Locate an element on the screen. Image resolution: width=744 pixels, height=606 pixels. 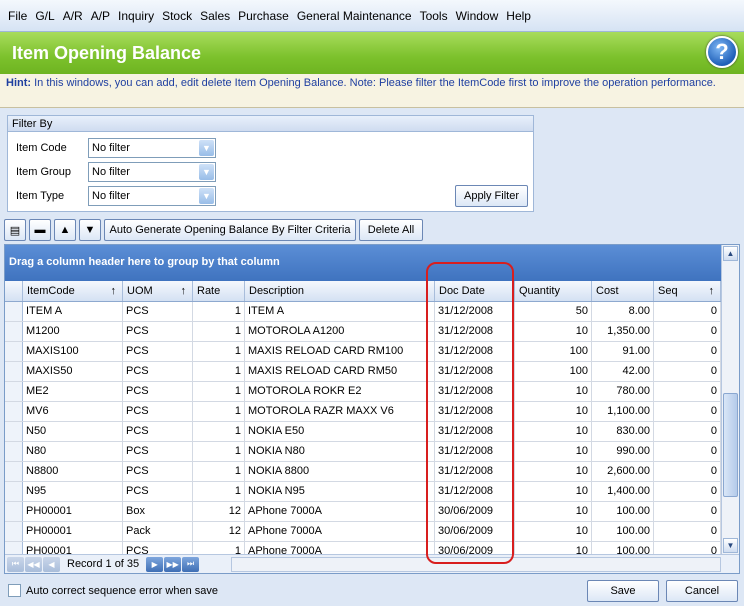
cell-itemcode: ME2 is located at coordinates (73, 391).